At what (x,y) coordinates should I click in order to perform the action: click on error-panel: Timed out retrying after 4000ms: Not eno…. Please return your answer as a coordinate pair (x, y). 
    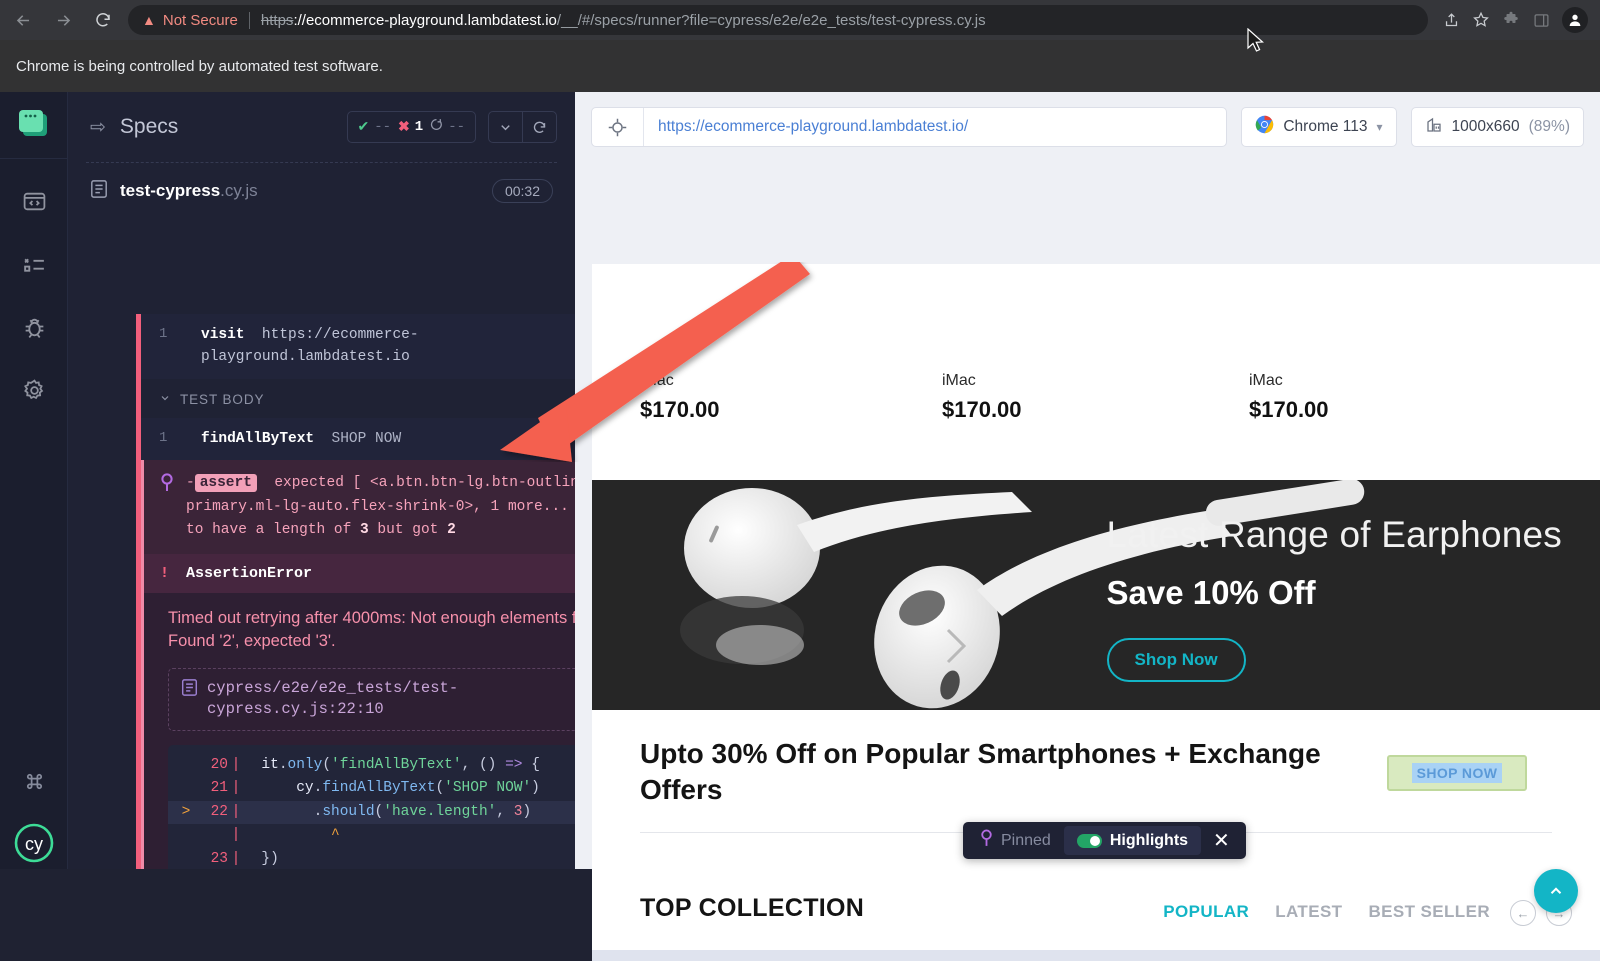
    Looking at the image, I should click on (358, 731).